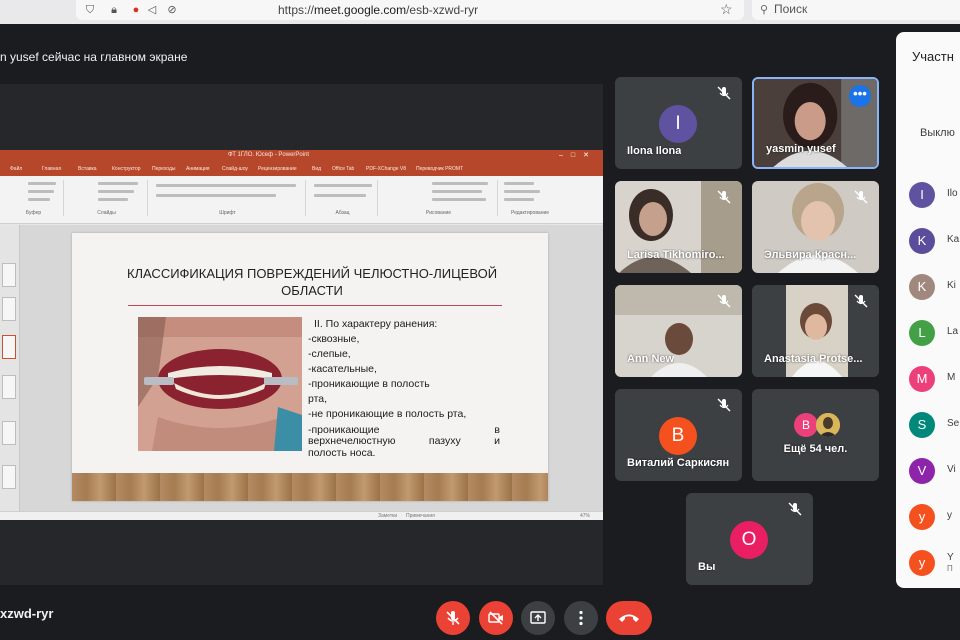 The image size is (960, 640). I want to click on avatar: O, so click(749, 540).